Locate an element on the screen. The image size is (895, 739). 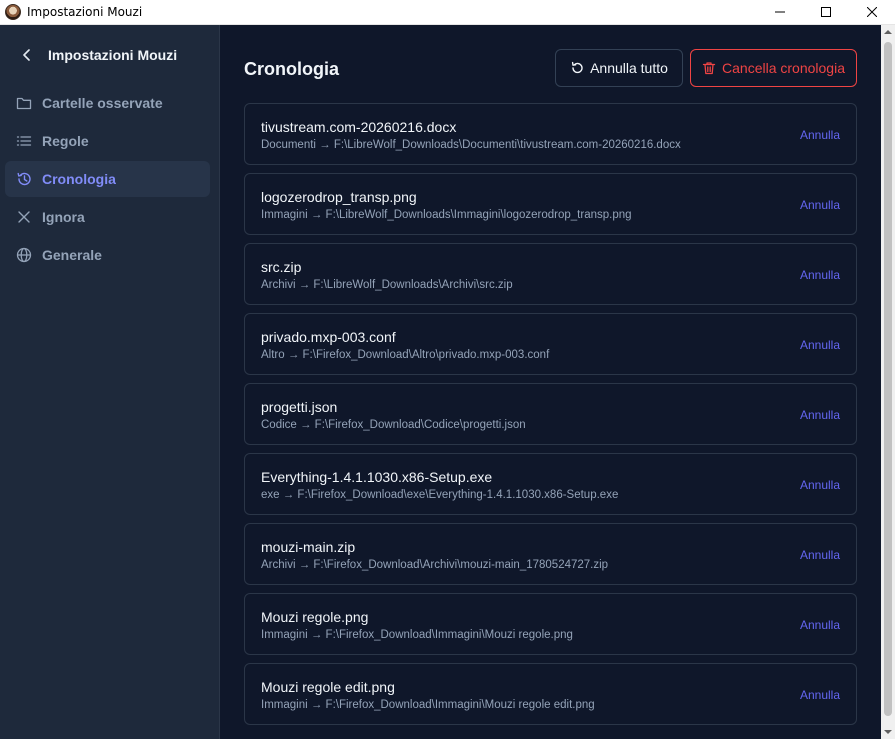
file-name: mouzi-main.zip is located at coordinates (308, 547).